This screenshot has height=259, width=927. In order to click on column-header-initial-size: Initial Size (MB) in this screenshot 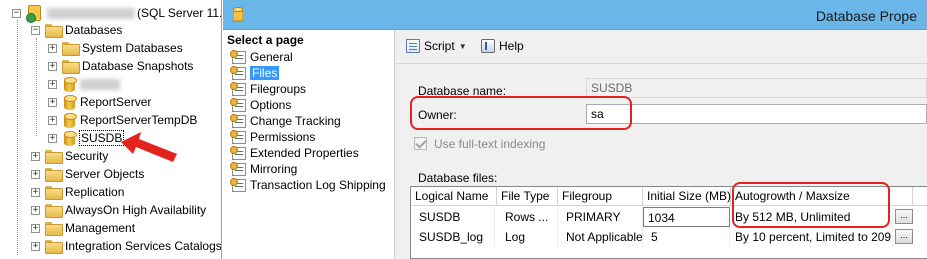, I will do `click(687, 196)`.